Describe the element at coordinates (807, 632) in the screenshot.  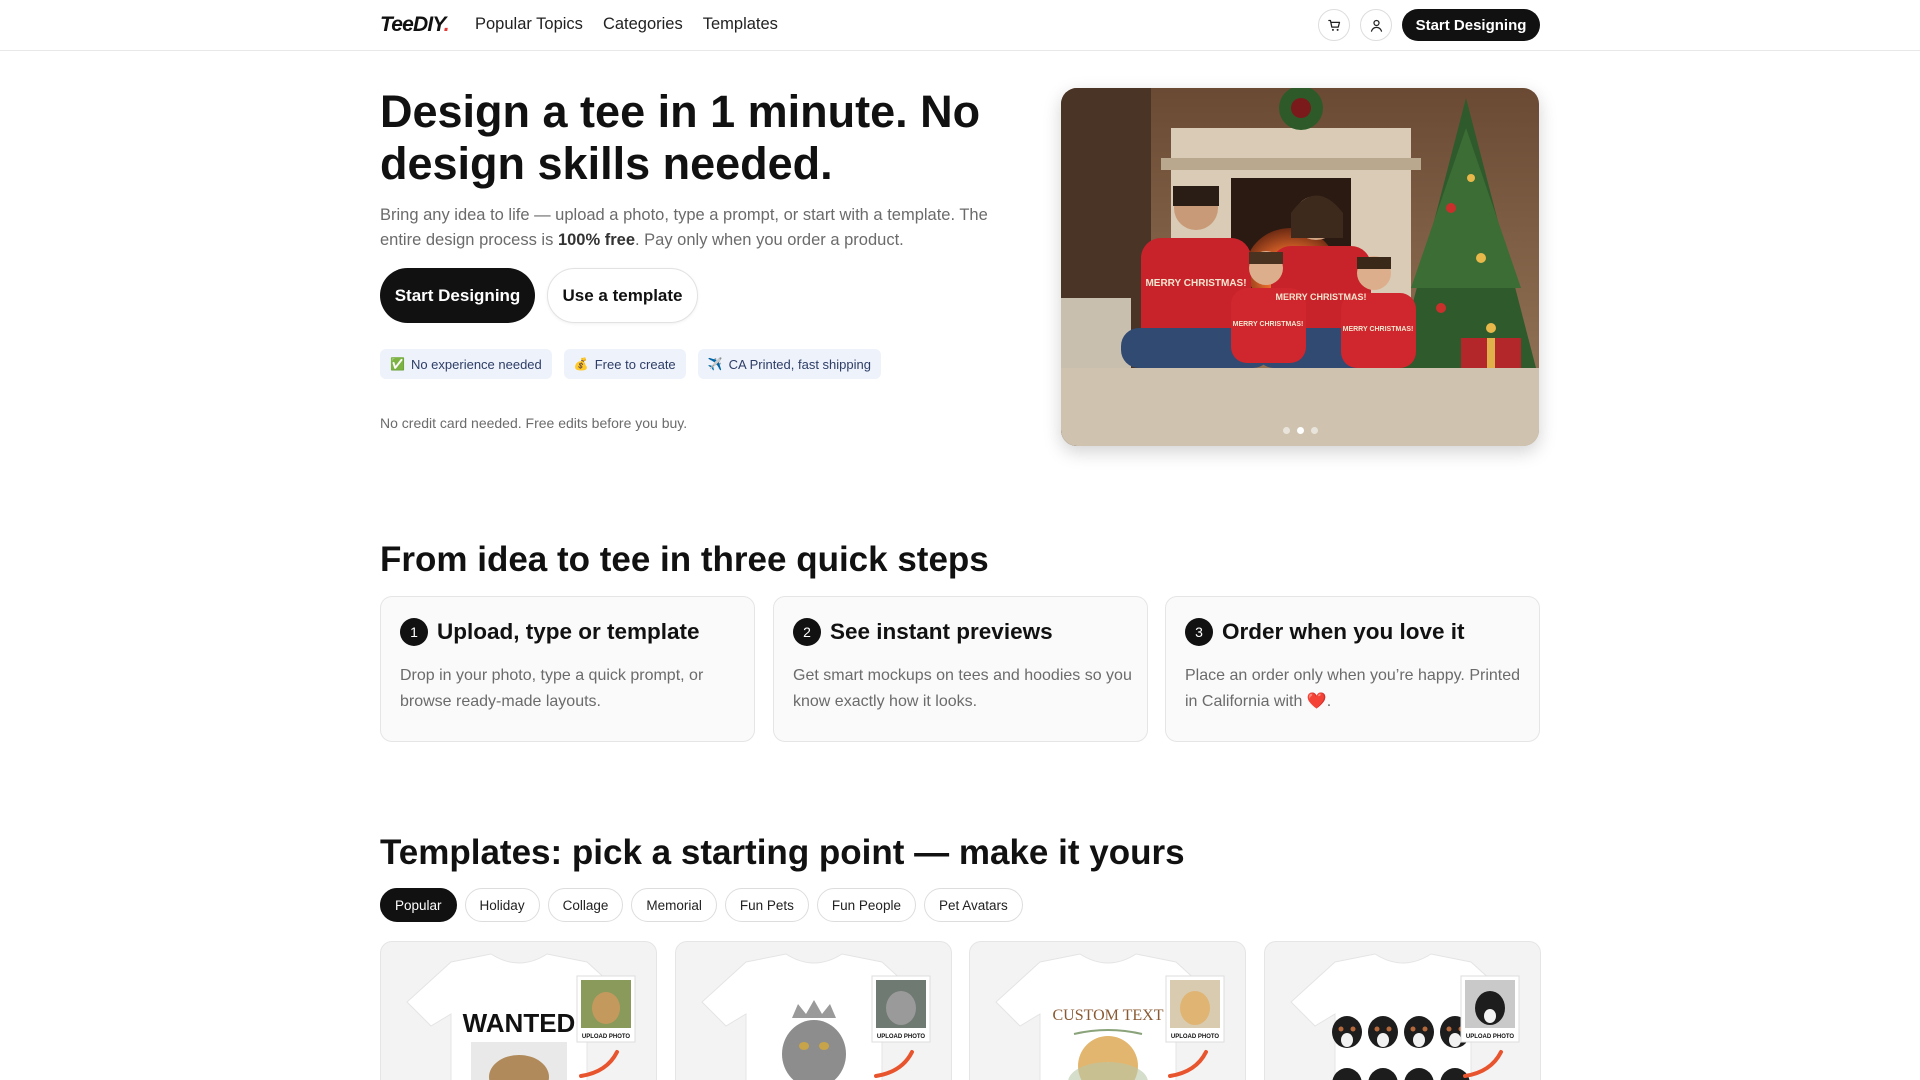
I see `step-number: 2` at that location.